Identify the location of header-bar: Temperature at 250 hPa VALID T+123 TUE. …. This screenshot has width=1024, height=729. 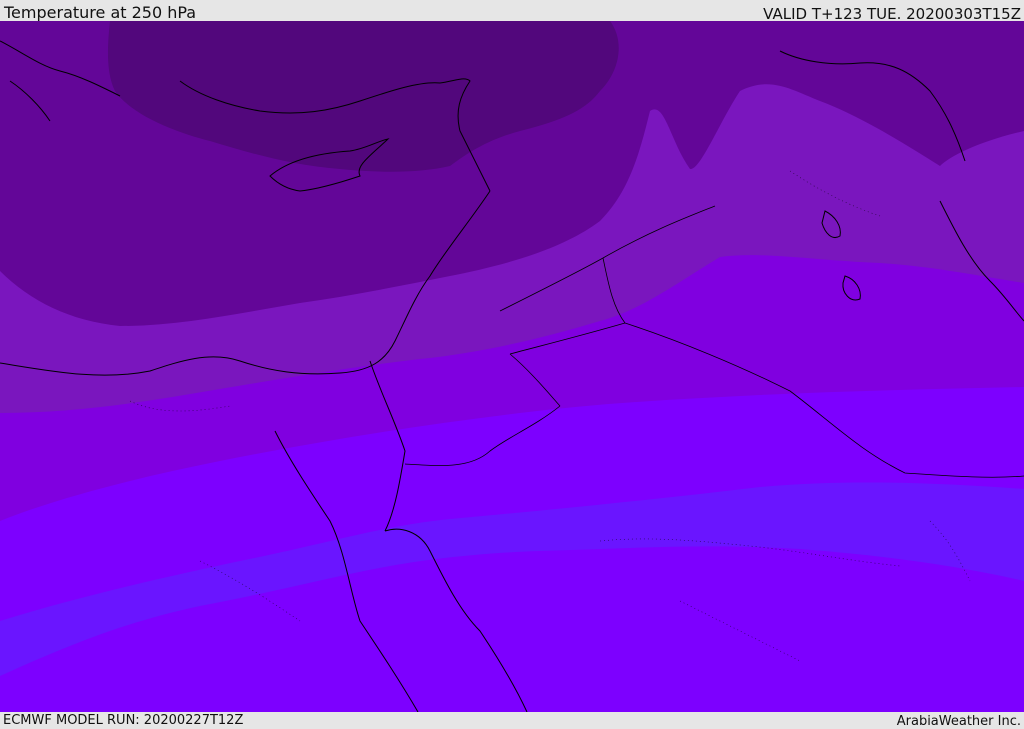
(512, 11).